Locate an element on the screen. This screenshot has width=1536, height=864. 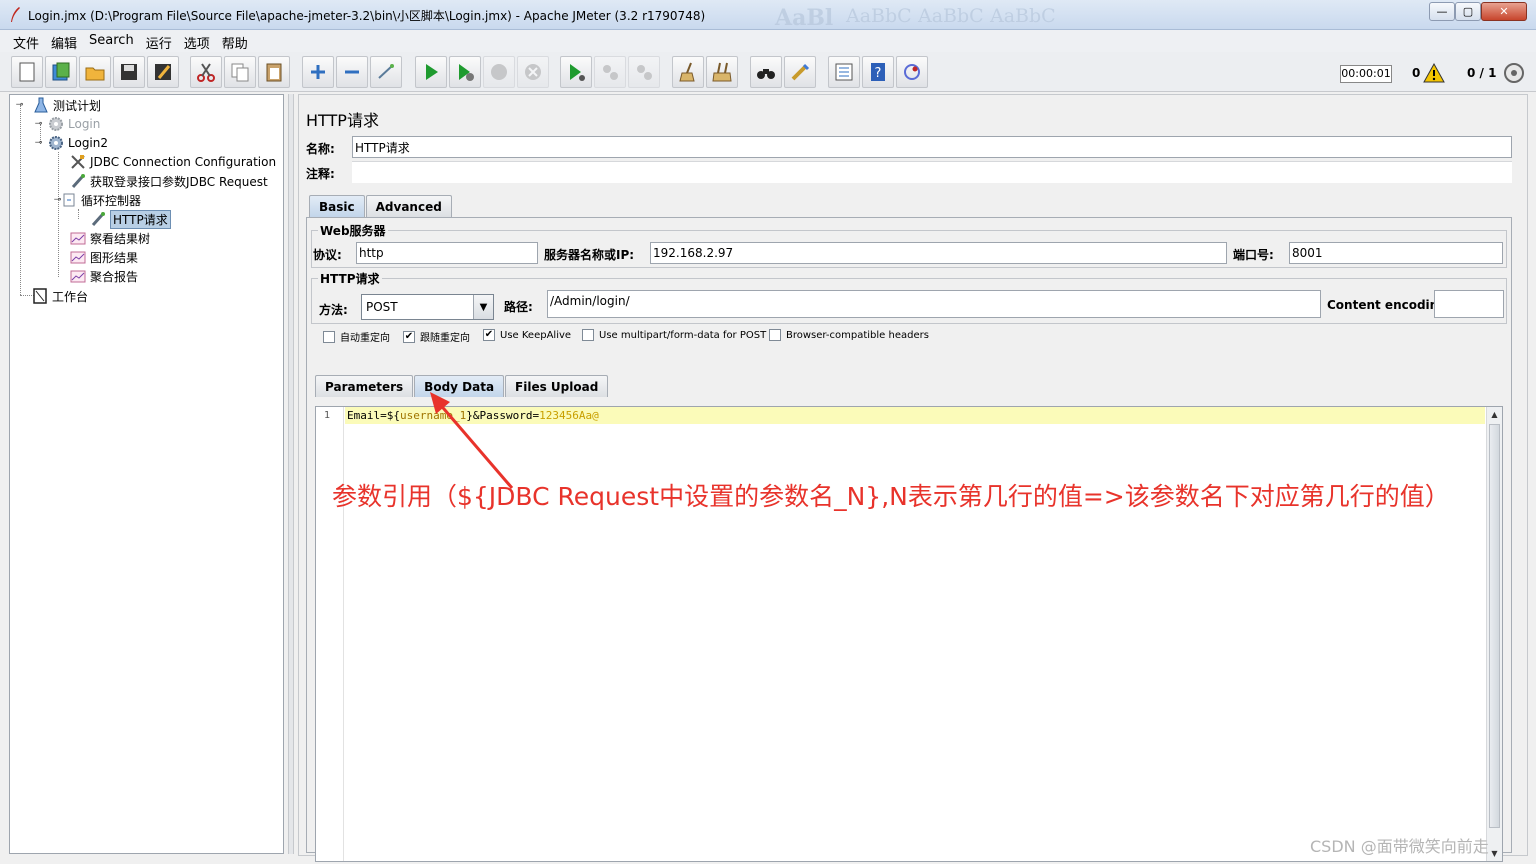
tree-node-aggregate-report: 聚合报告 is located at coordinates (104, 276).